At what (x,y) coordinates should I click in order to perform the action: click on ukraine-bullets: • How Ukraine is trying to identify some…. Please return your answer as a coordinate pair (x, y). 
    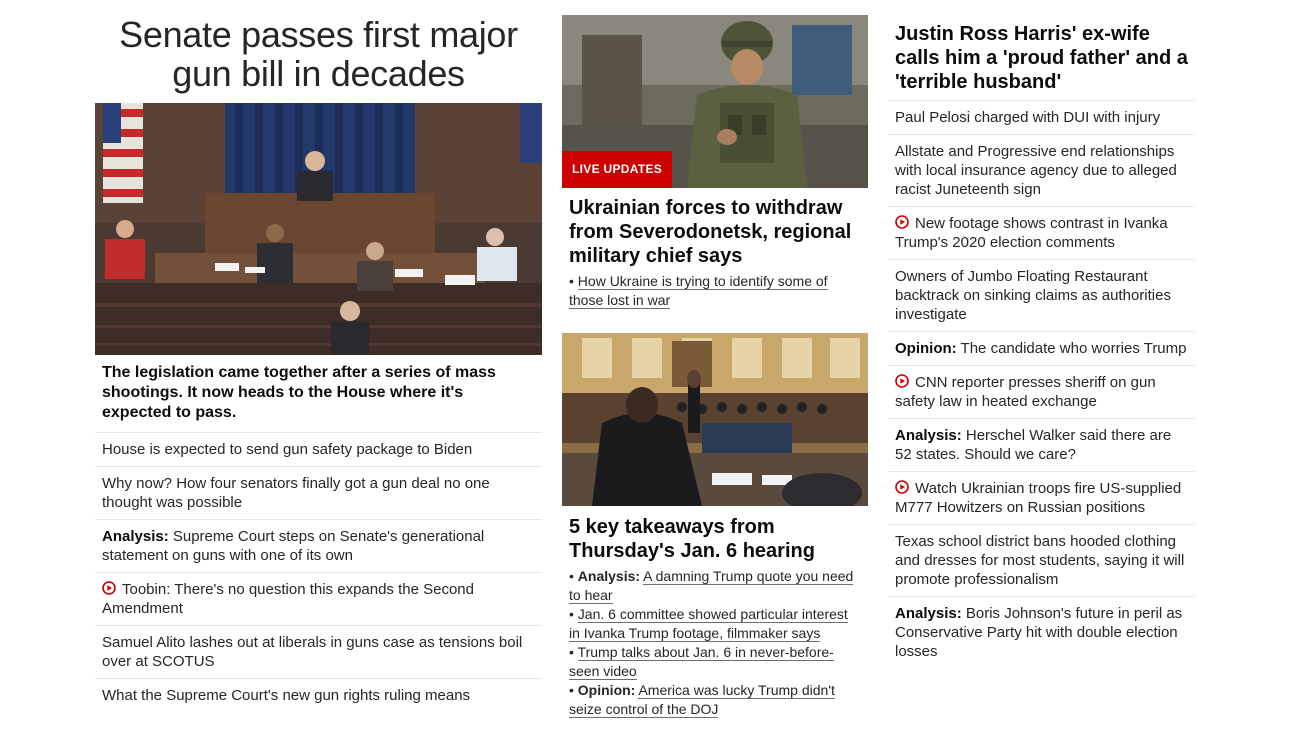
    Looking at the image, I should click on (715, 291).